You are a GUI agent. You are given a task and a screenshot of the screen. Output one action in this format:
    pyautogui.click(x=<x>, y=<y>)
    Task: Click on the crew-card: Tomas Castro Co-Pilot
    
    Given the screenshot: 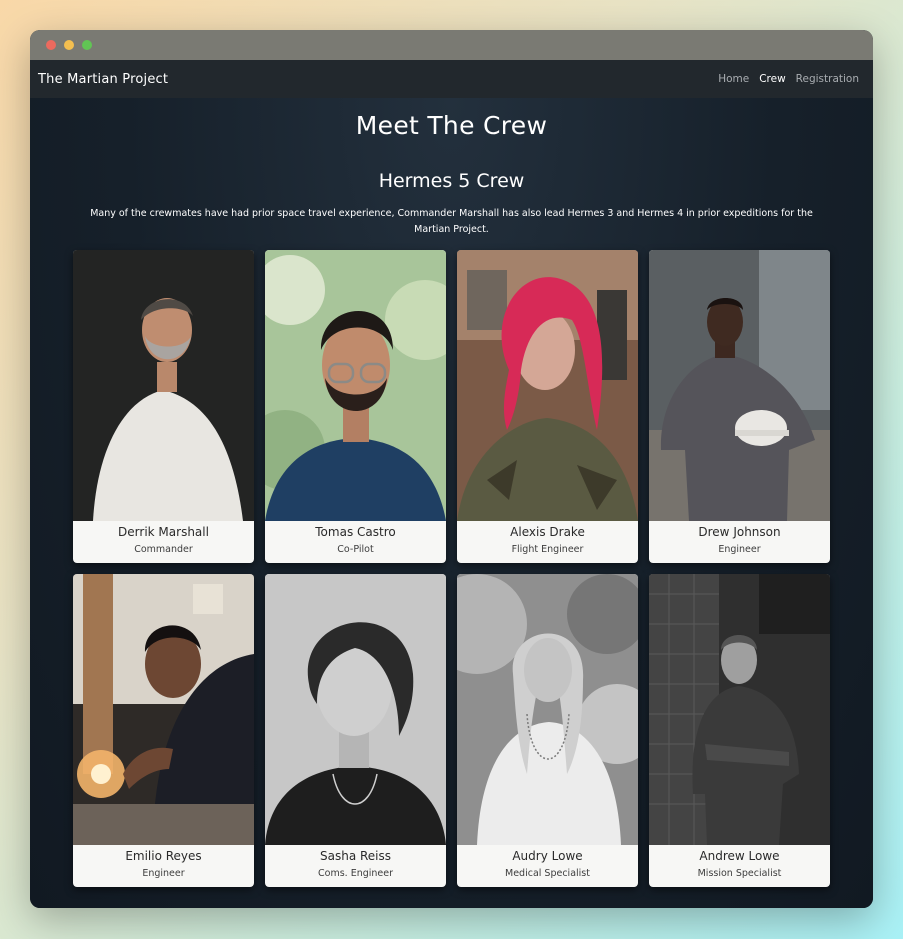 What is the action you would take?
    pyautogui.click(x=355, y=406)
    